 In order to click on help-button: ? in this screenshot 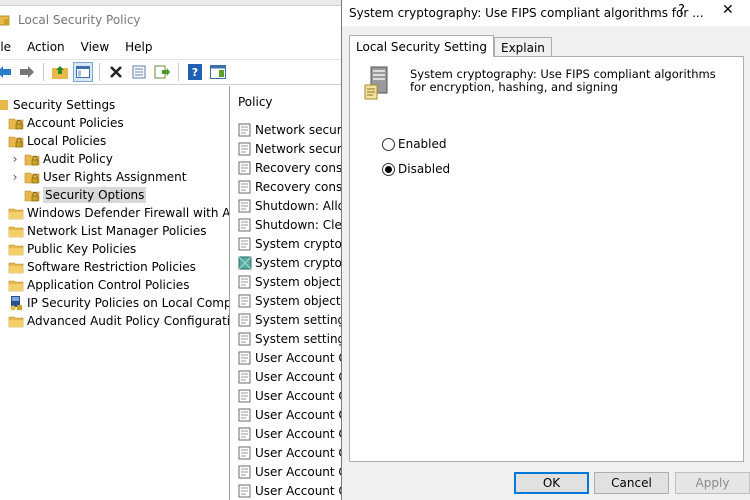, I will do `click(195, 72)`.